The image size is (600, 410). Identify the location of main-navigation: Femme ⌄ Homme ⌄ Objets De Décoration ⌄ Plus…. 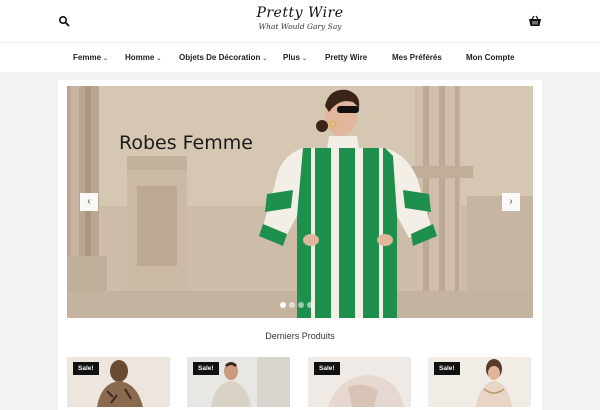
(300, 57).